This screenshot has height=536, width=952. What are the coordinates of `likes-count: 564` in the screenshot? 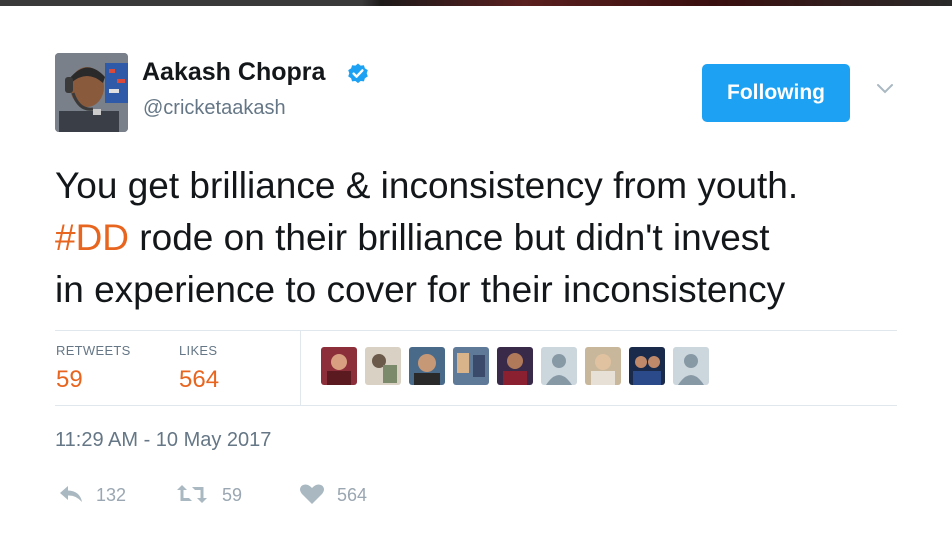 It's located at (199, 380).